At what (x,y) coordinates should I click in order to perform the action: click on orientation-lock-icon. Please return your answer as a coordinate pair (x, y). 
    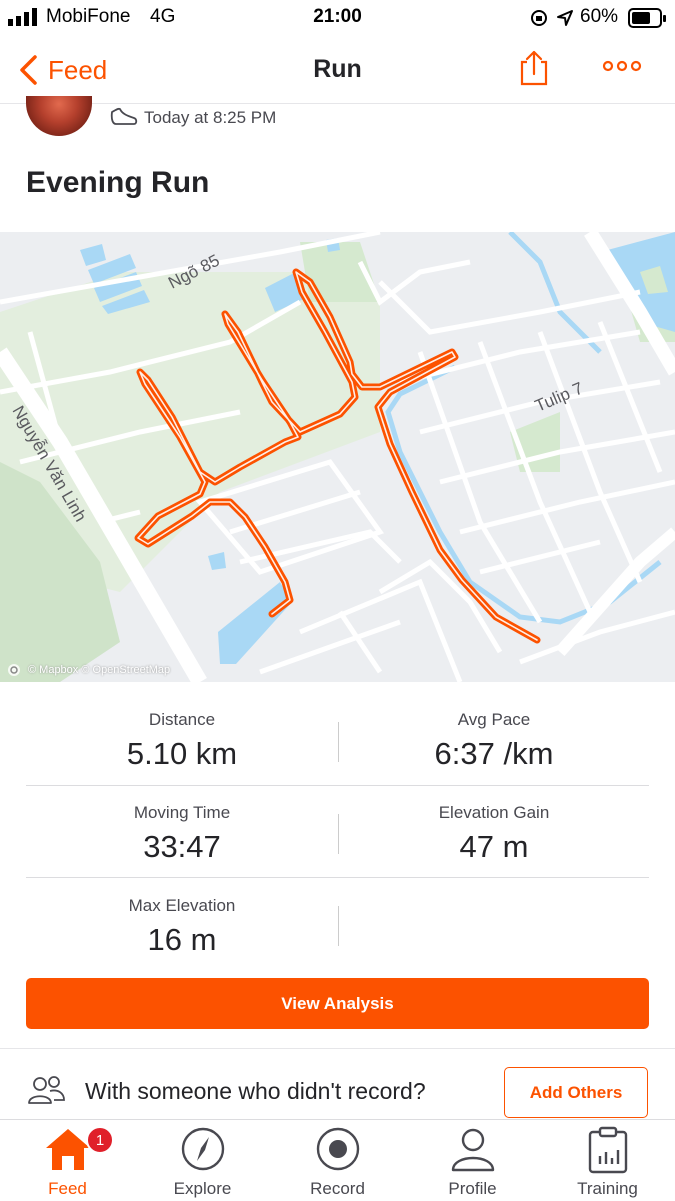
    Looking at the image, I should click on (539, 18).